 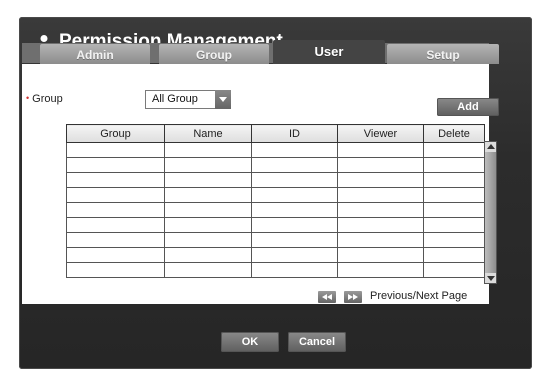 I want to click on column-header-viewer: Viewer, so click(x=380, y=133).